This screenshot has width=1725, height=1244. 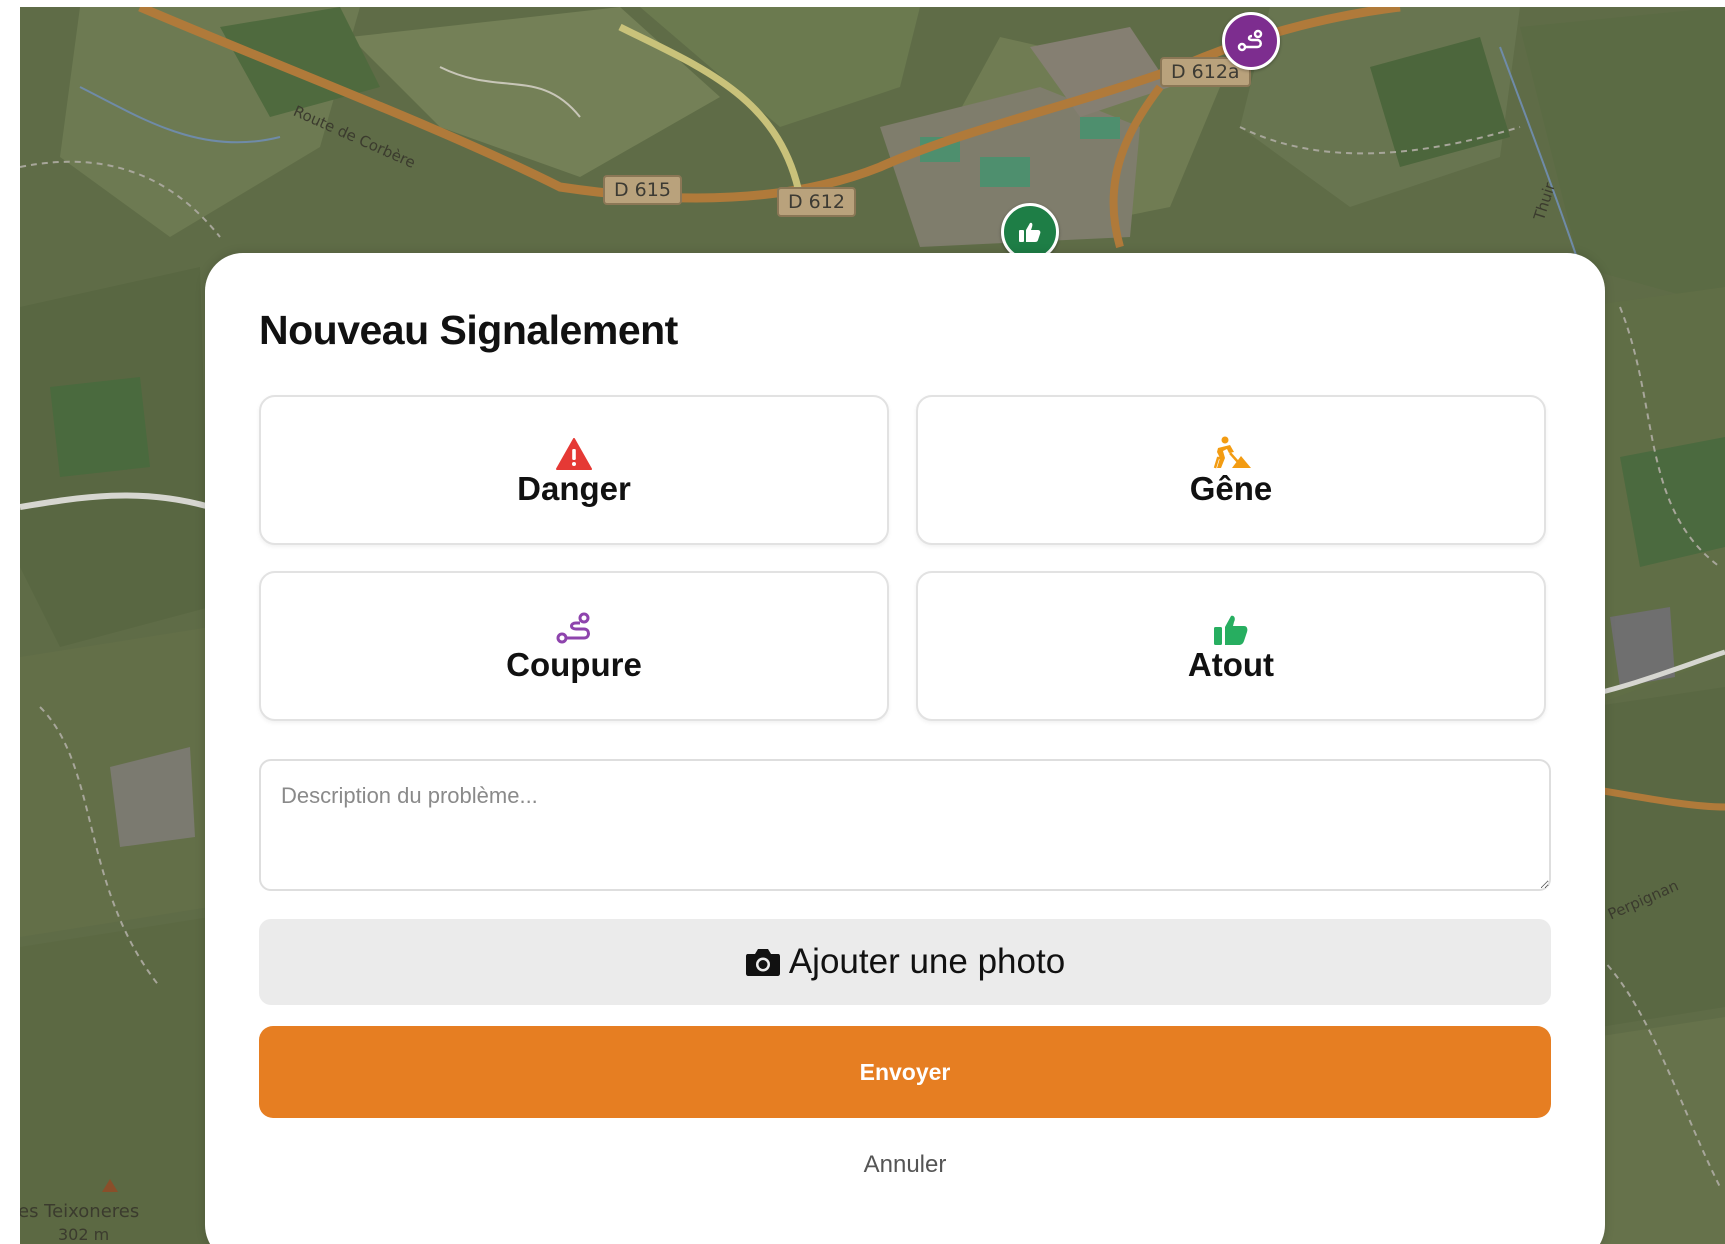 What do you see at coordinates (574, 453) in the screenshot?
I see `warning-triangle-icon` at bounding box center [574, 453].